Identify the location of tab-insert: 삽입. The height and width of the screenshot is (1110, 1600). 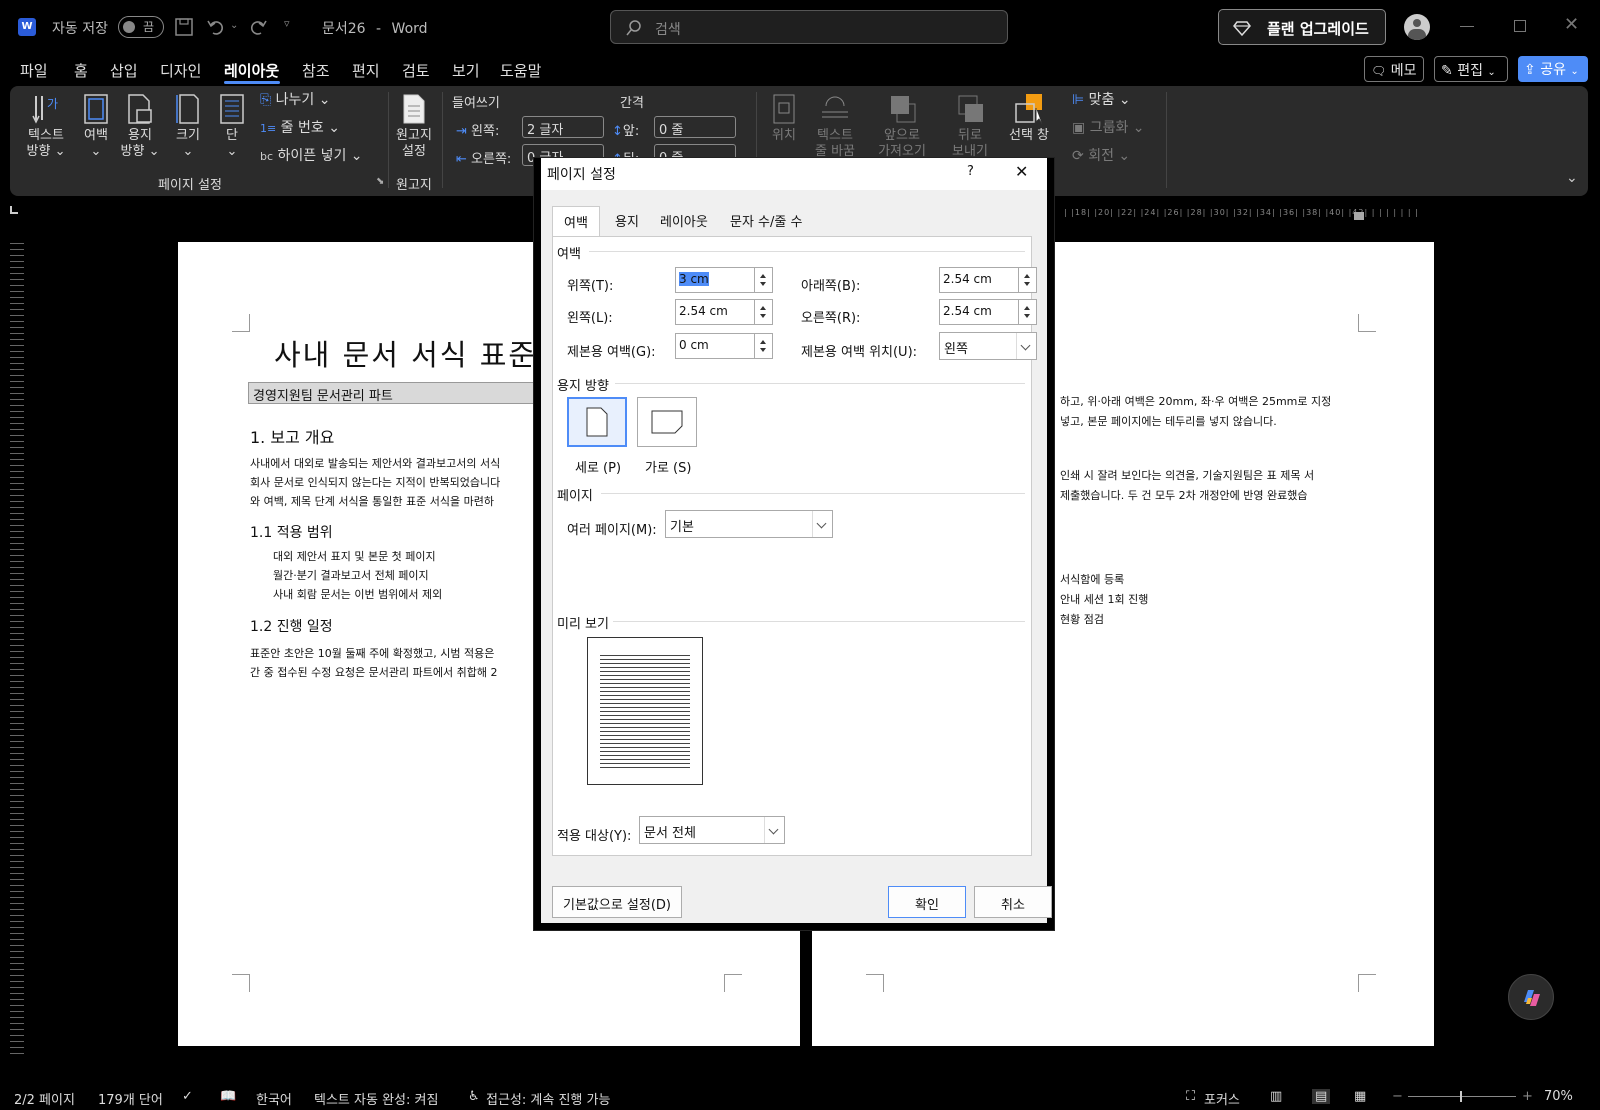
(124, 70).